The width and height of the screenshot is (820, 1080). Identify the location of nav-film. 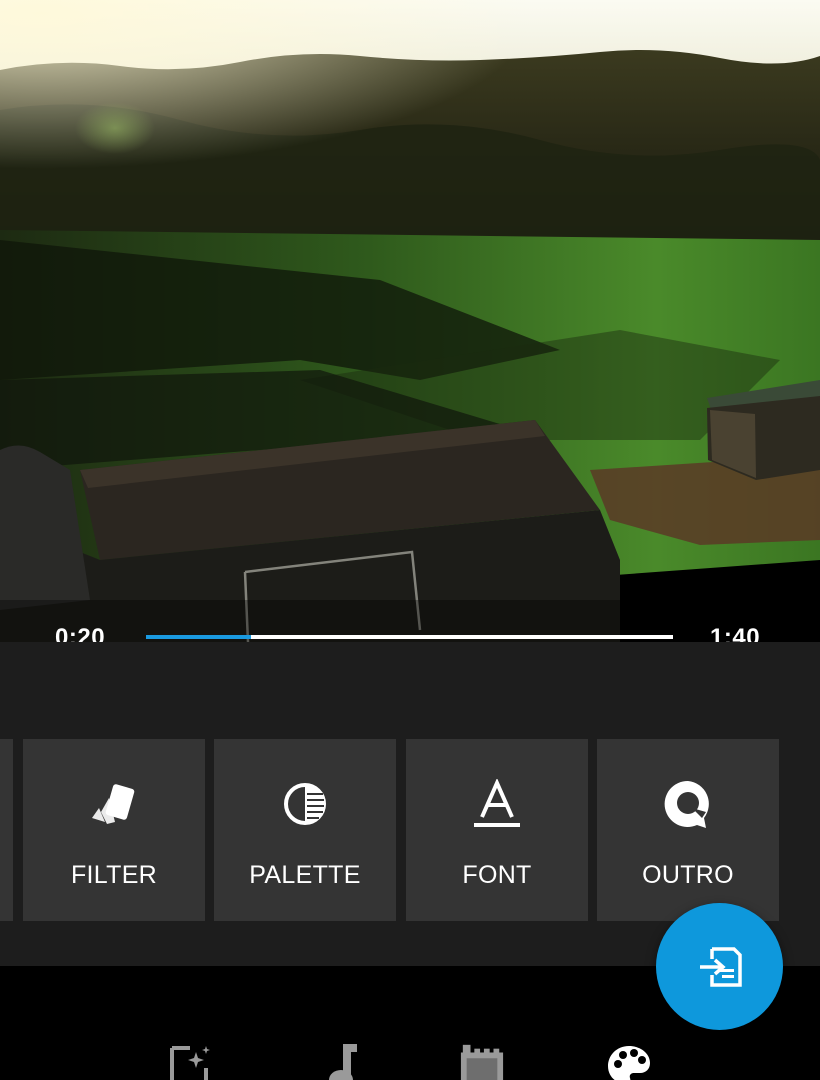
(482, 1062).